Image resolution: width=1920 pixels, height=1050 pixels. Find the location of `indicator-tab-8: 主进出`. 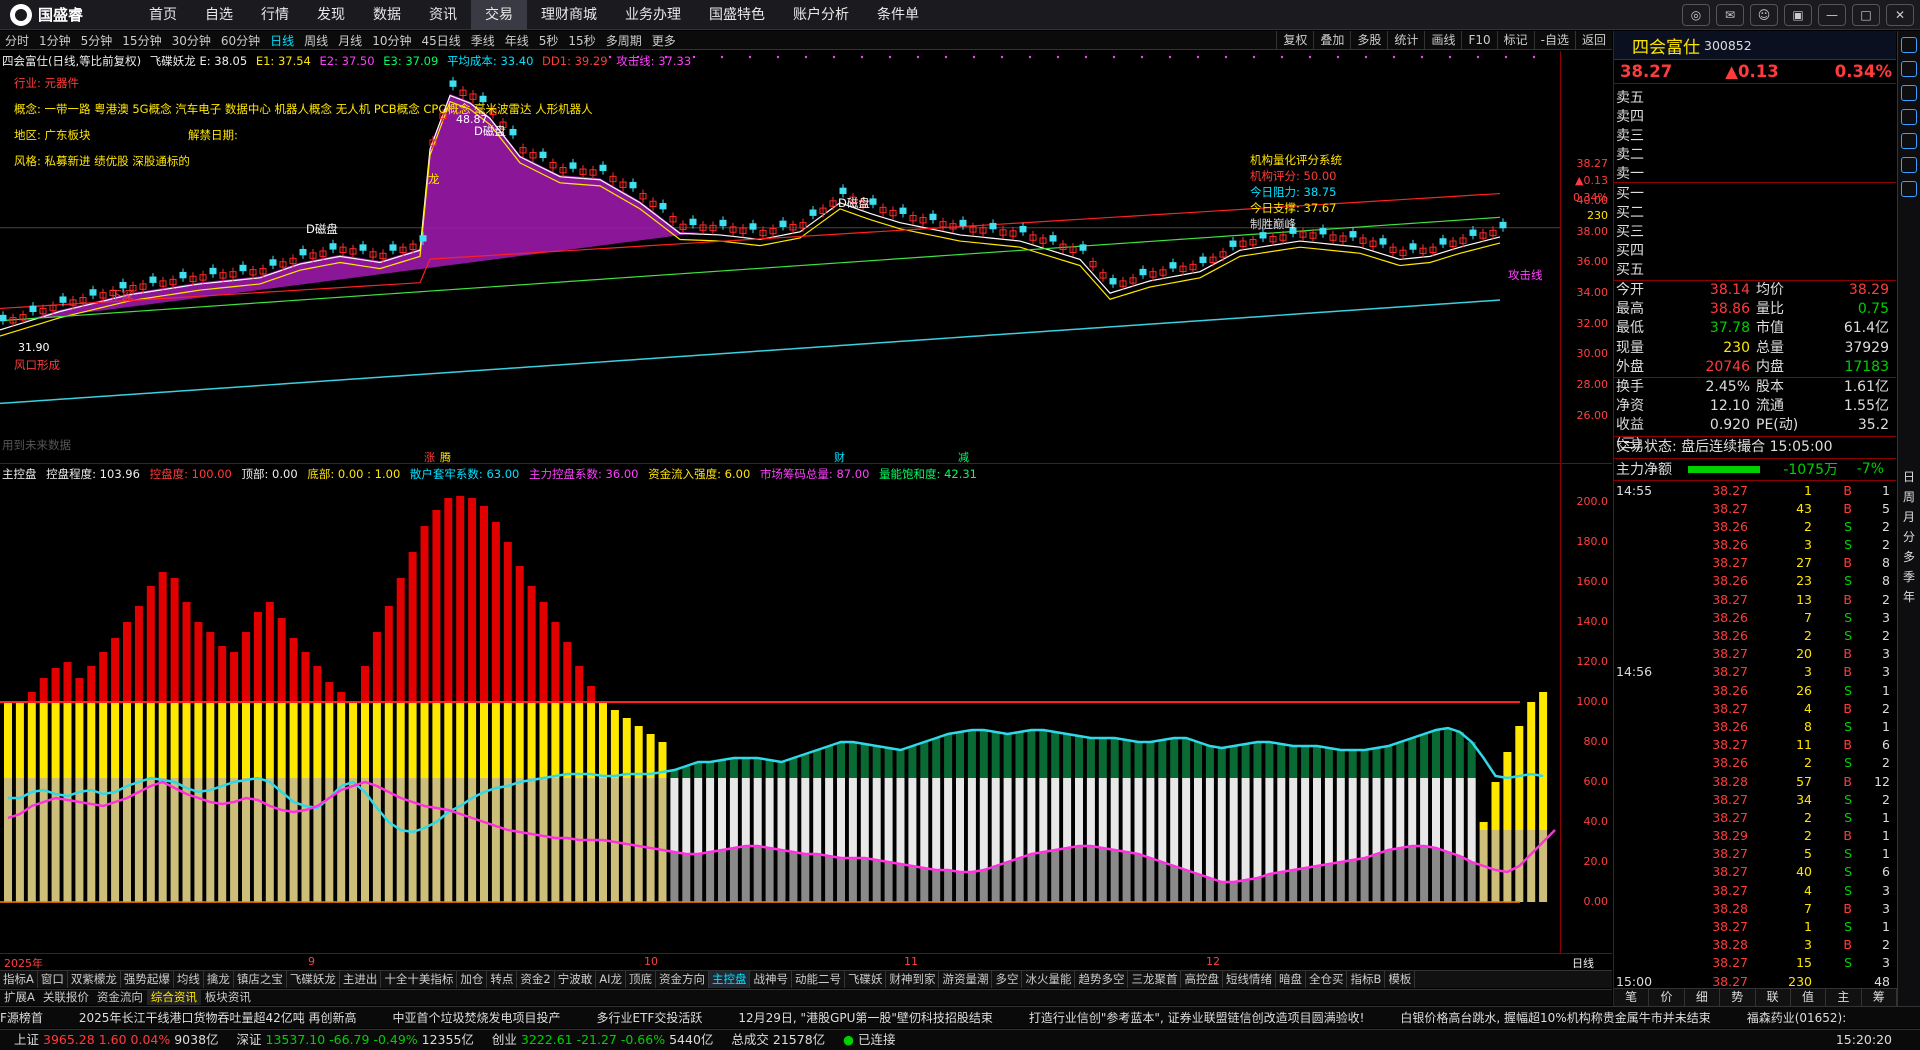

indicator-tab-8: 主进出 is located at coordinates (361, 979).